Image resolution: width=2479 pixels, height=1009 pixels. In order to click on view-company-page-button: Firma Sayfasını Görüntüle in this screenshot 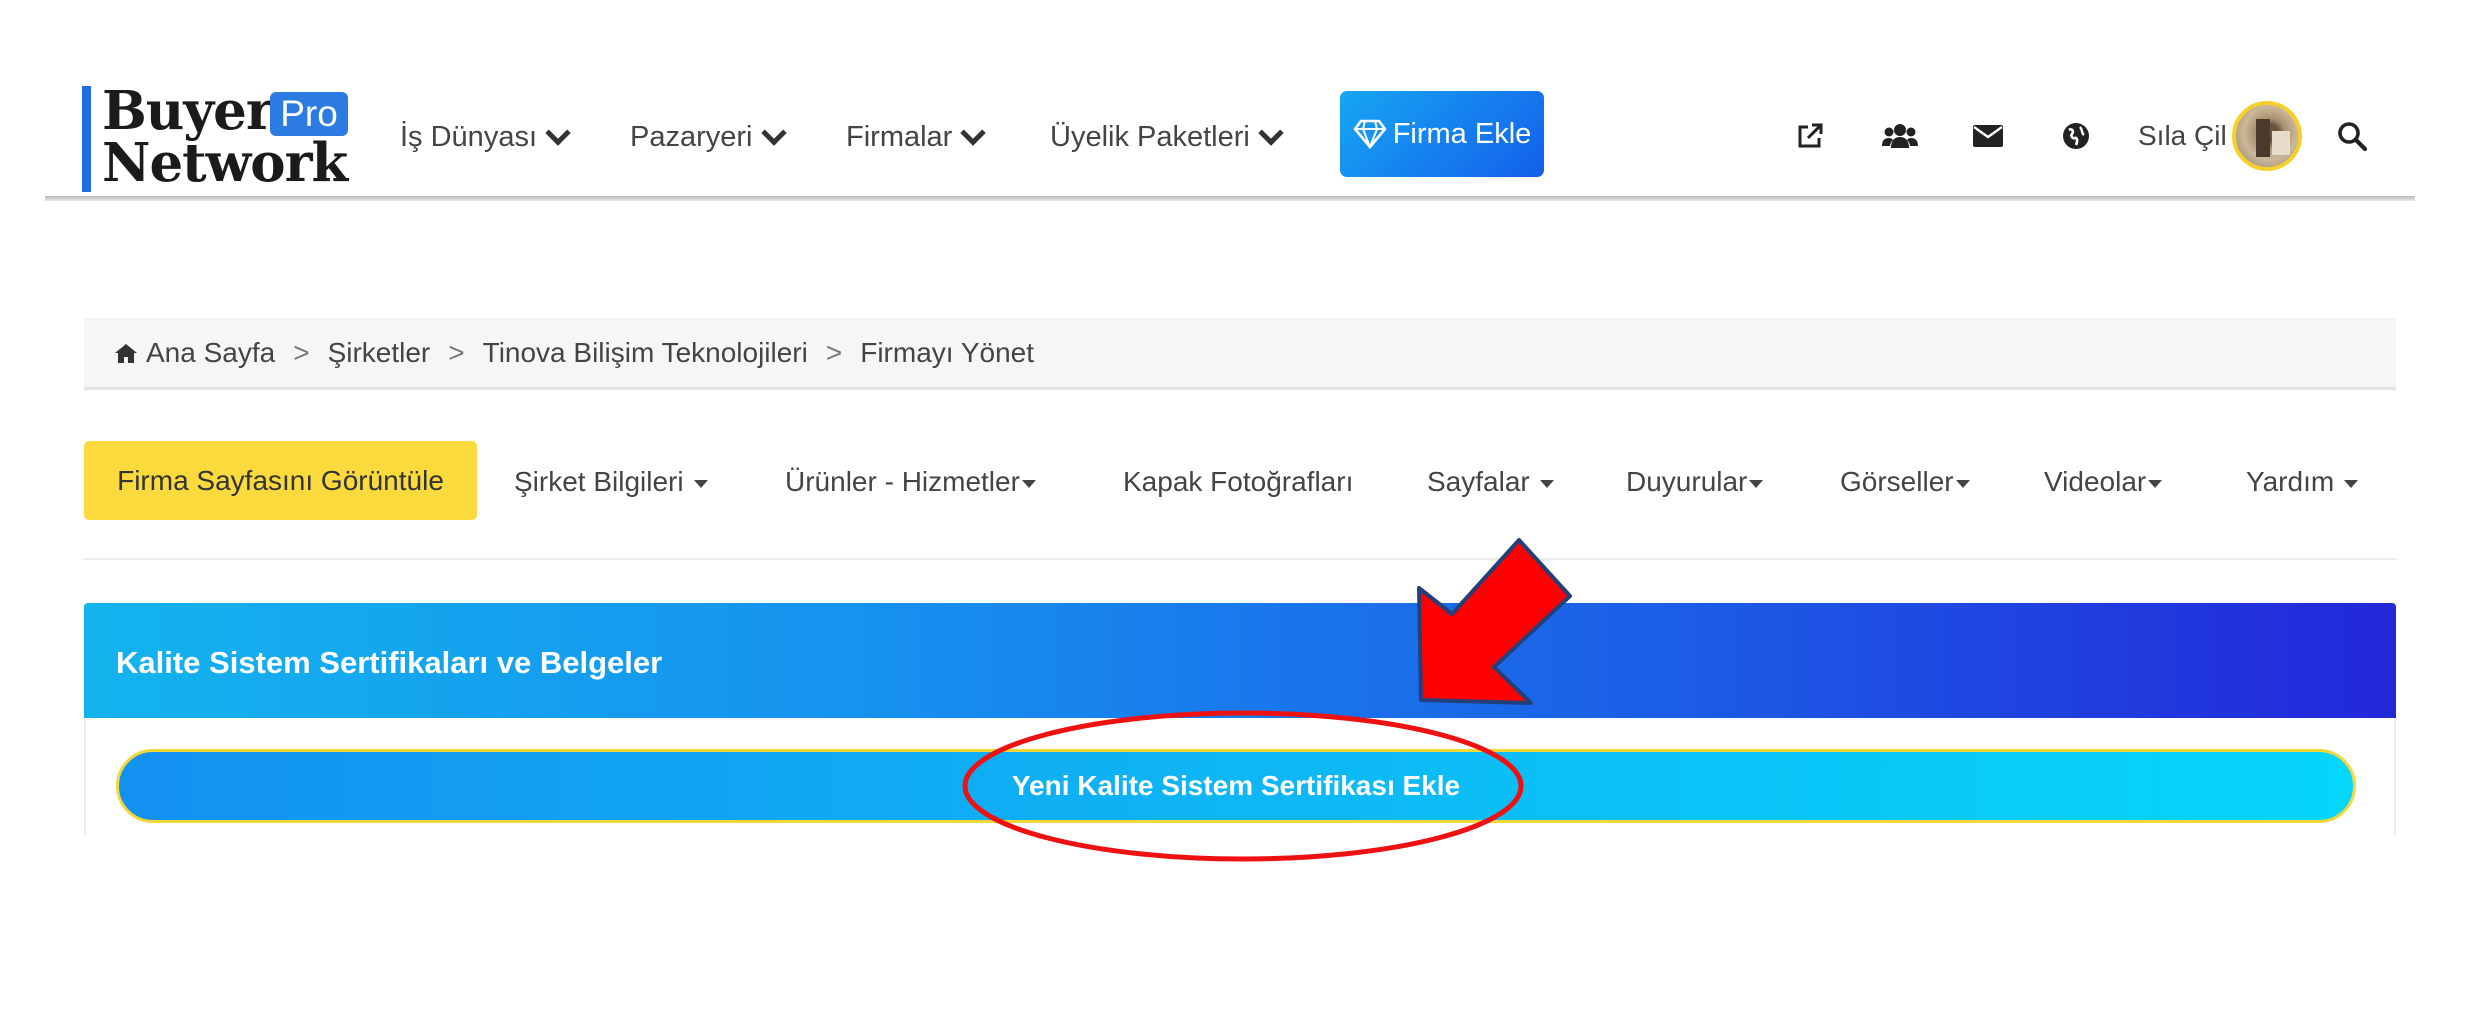, I will do `click(280, 480)`.